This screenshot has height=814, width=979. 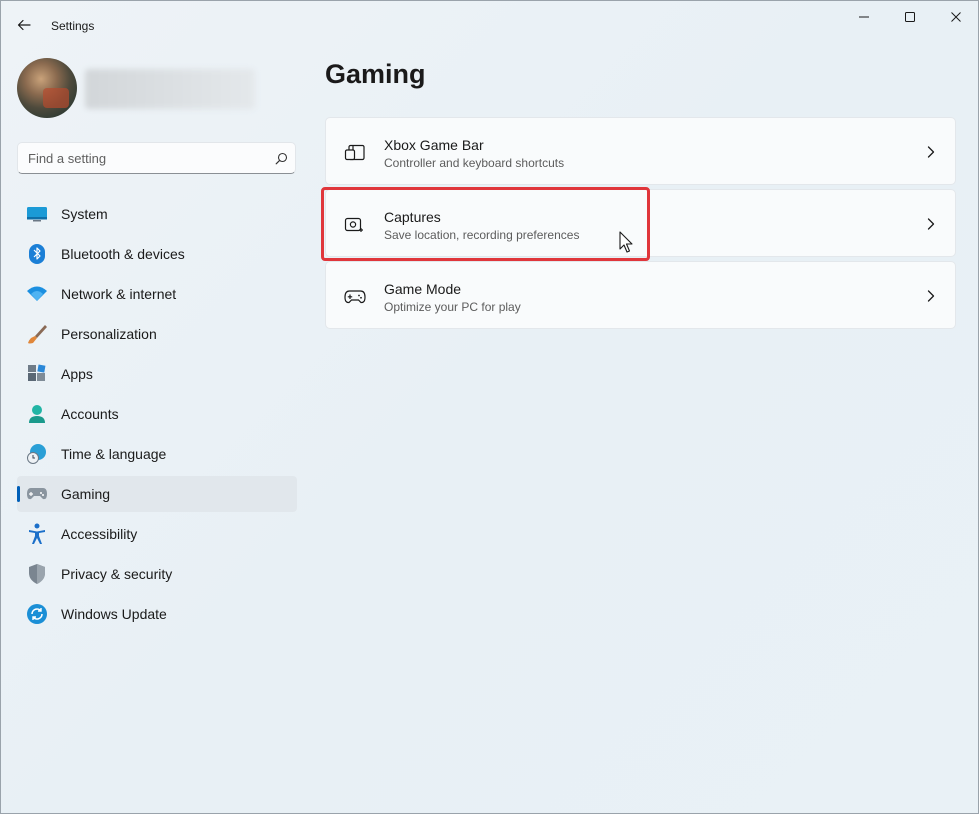 What do you see at coordinates (73, 26) in the screenshot?
I see `app-title: Settings` at bounding box center [73, 26].